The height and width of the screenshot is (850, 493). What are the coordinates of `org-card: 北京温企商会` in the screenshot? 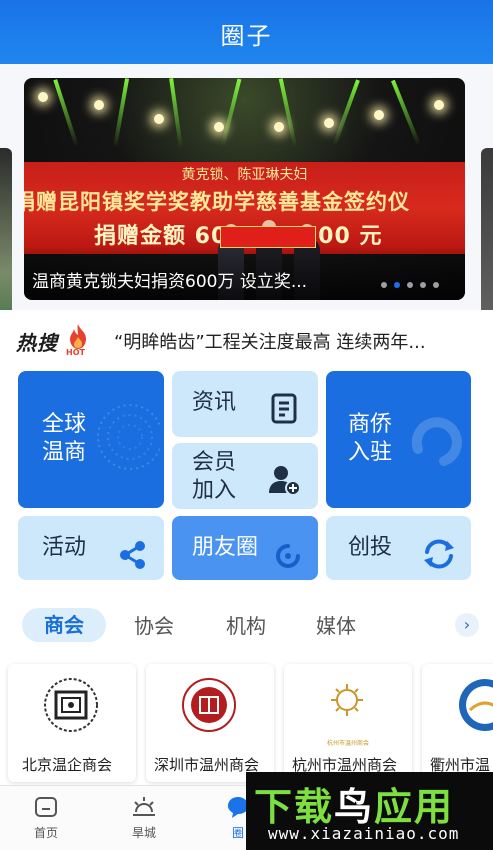 It's located at (72, 723).